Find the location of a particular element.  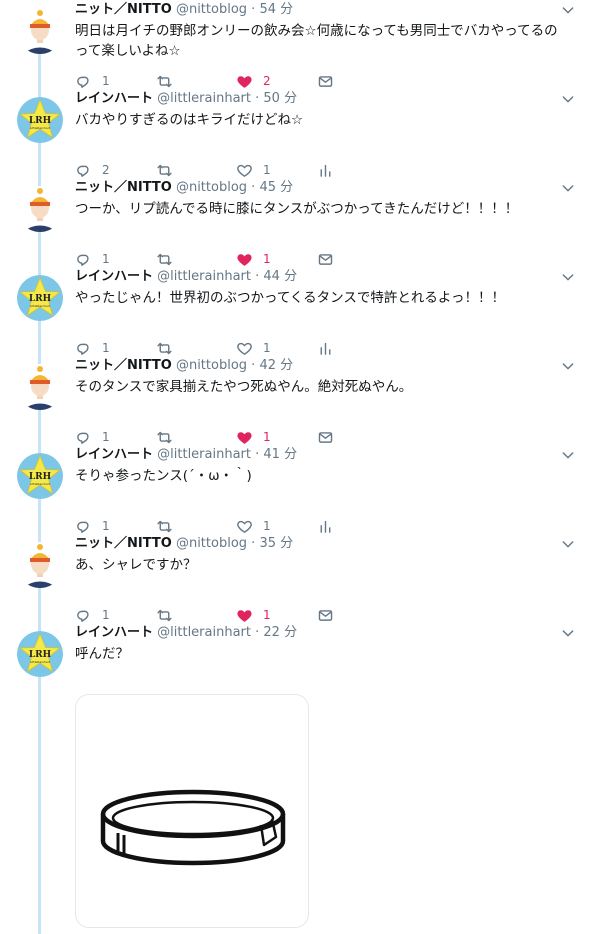

timestamp: 45 分 is located at coordinates (276, 187).